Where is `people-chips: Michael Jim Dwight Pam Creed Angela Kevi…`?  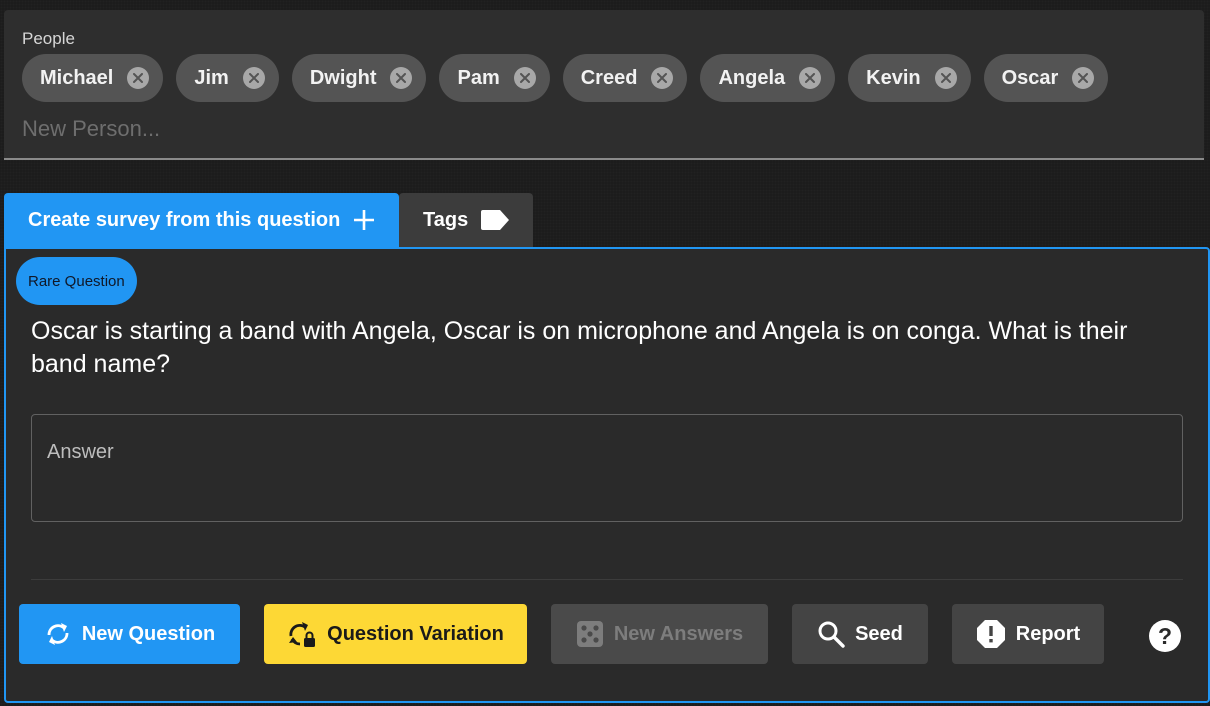
people-chips: Michael Jim Dwight Pam Creed Angela Kevi… is located at coordinates (565, 78).